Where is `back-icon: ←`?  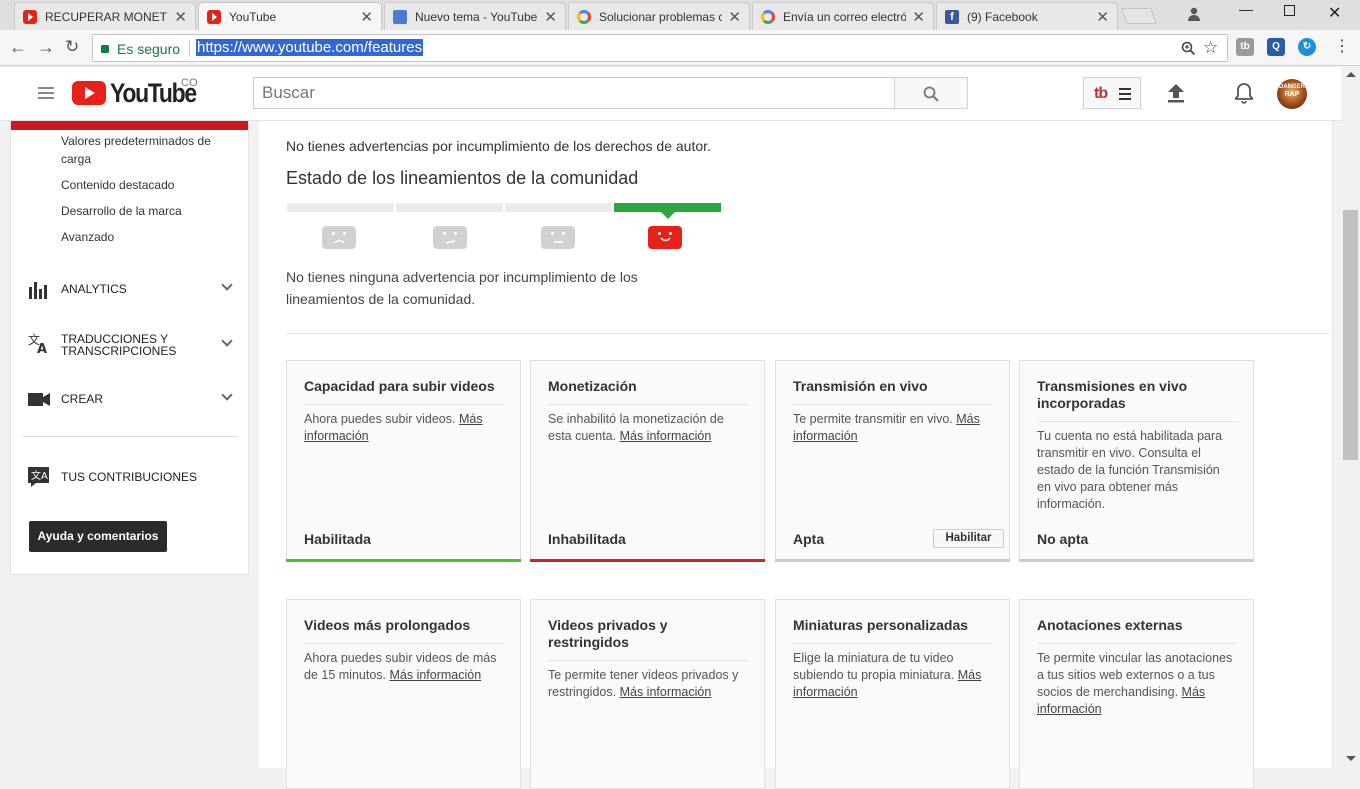 back-icon: ← is located at coordinates (18, 47).